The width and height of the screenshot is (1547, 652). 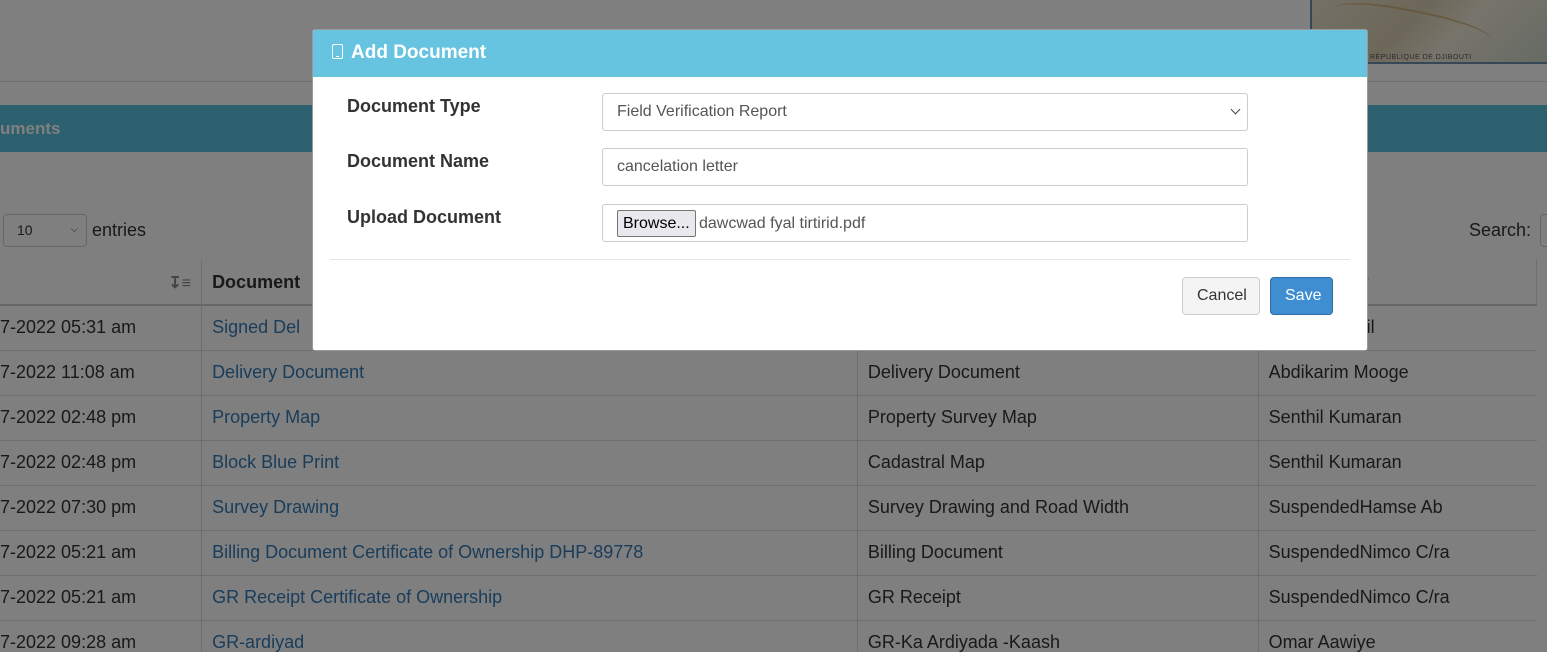 What do you see at coordinates (925, 223) in the screenshot?
I see `upload-document-input: Browse... dawcwad fyal tirtirid.pdf` at bounding box center [925, 223].